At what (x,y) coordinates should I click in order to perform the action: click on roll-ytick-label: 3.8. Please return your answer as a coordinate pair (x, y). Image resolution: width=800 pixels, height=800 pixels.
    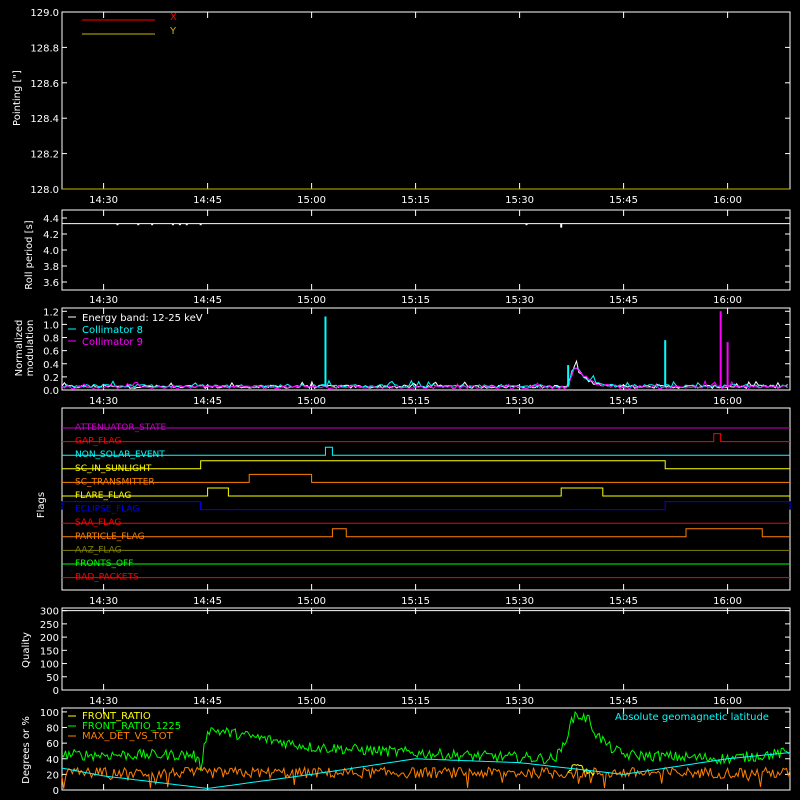
    Looking at the image, I should click on (51, 267).